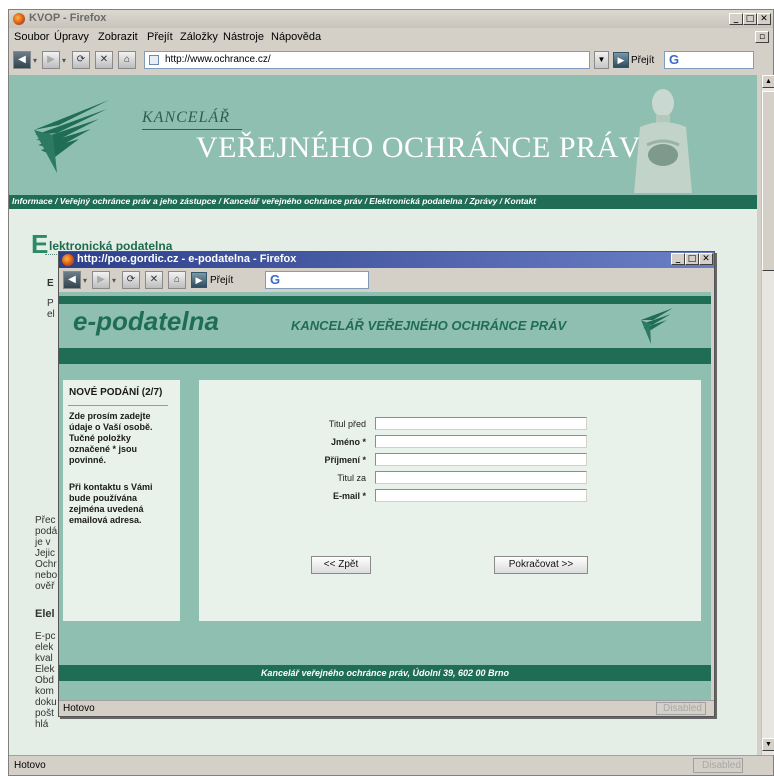  Describe the element at coordinates (481, 495) in the screenshot. I see `email-input` at that location.